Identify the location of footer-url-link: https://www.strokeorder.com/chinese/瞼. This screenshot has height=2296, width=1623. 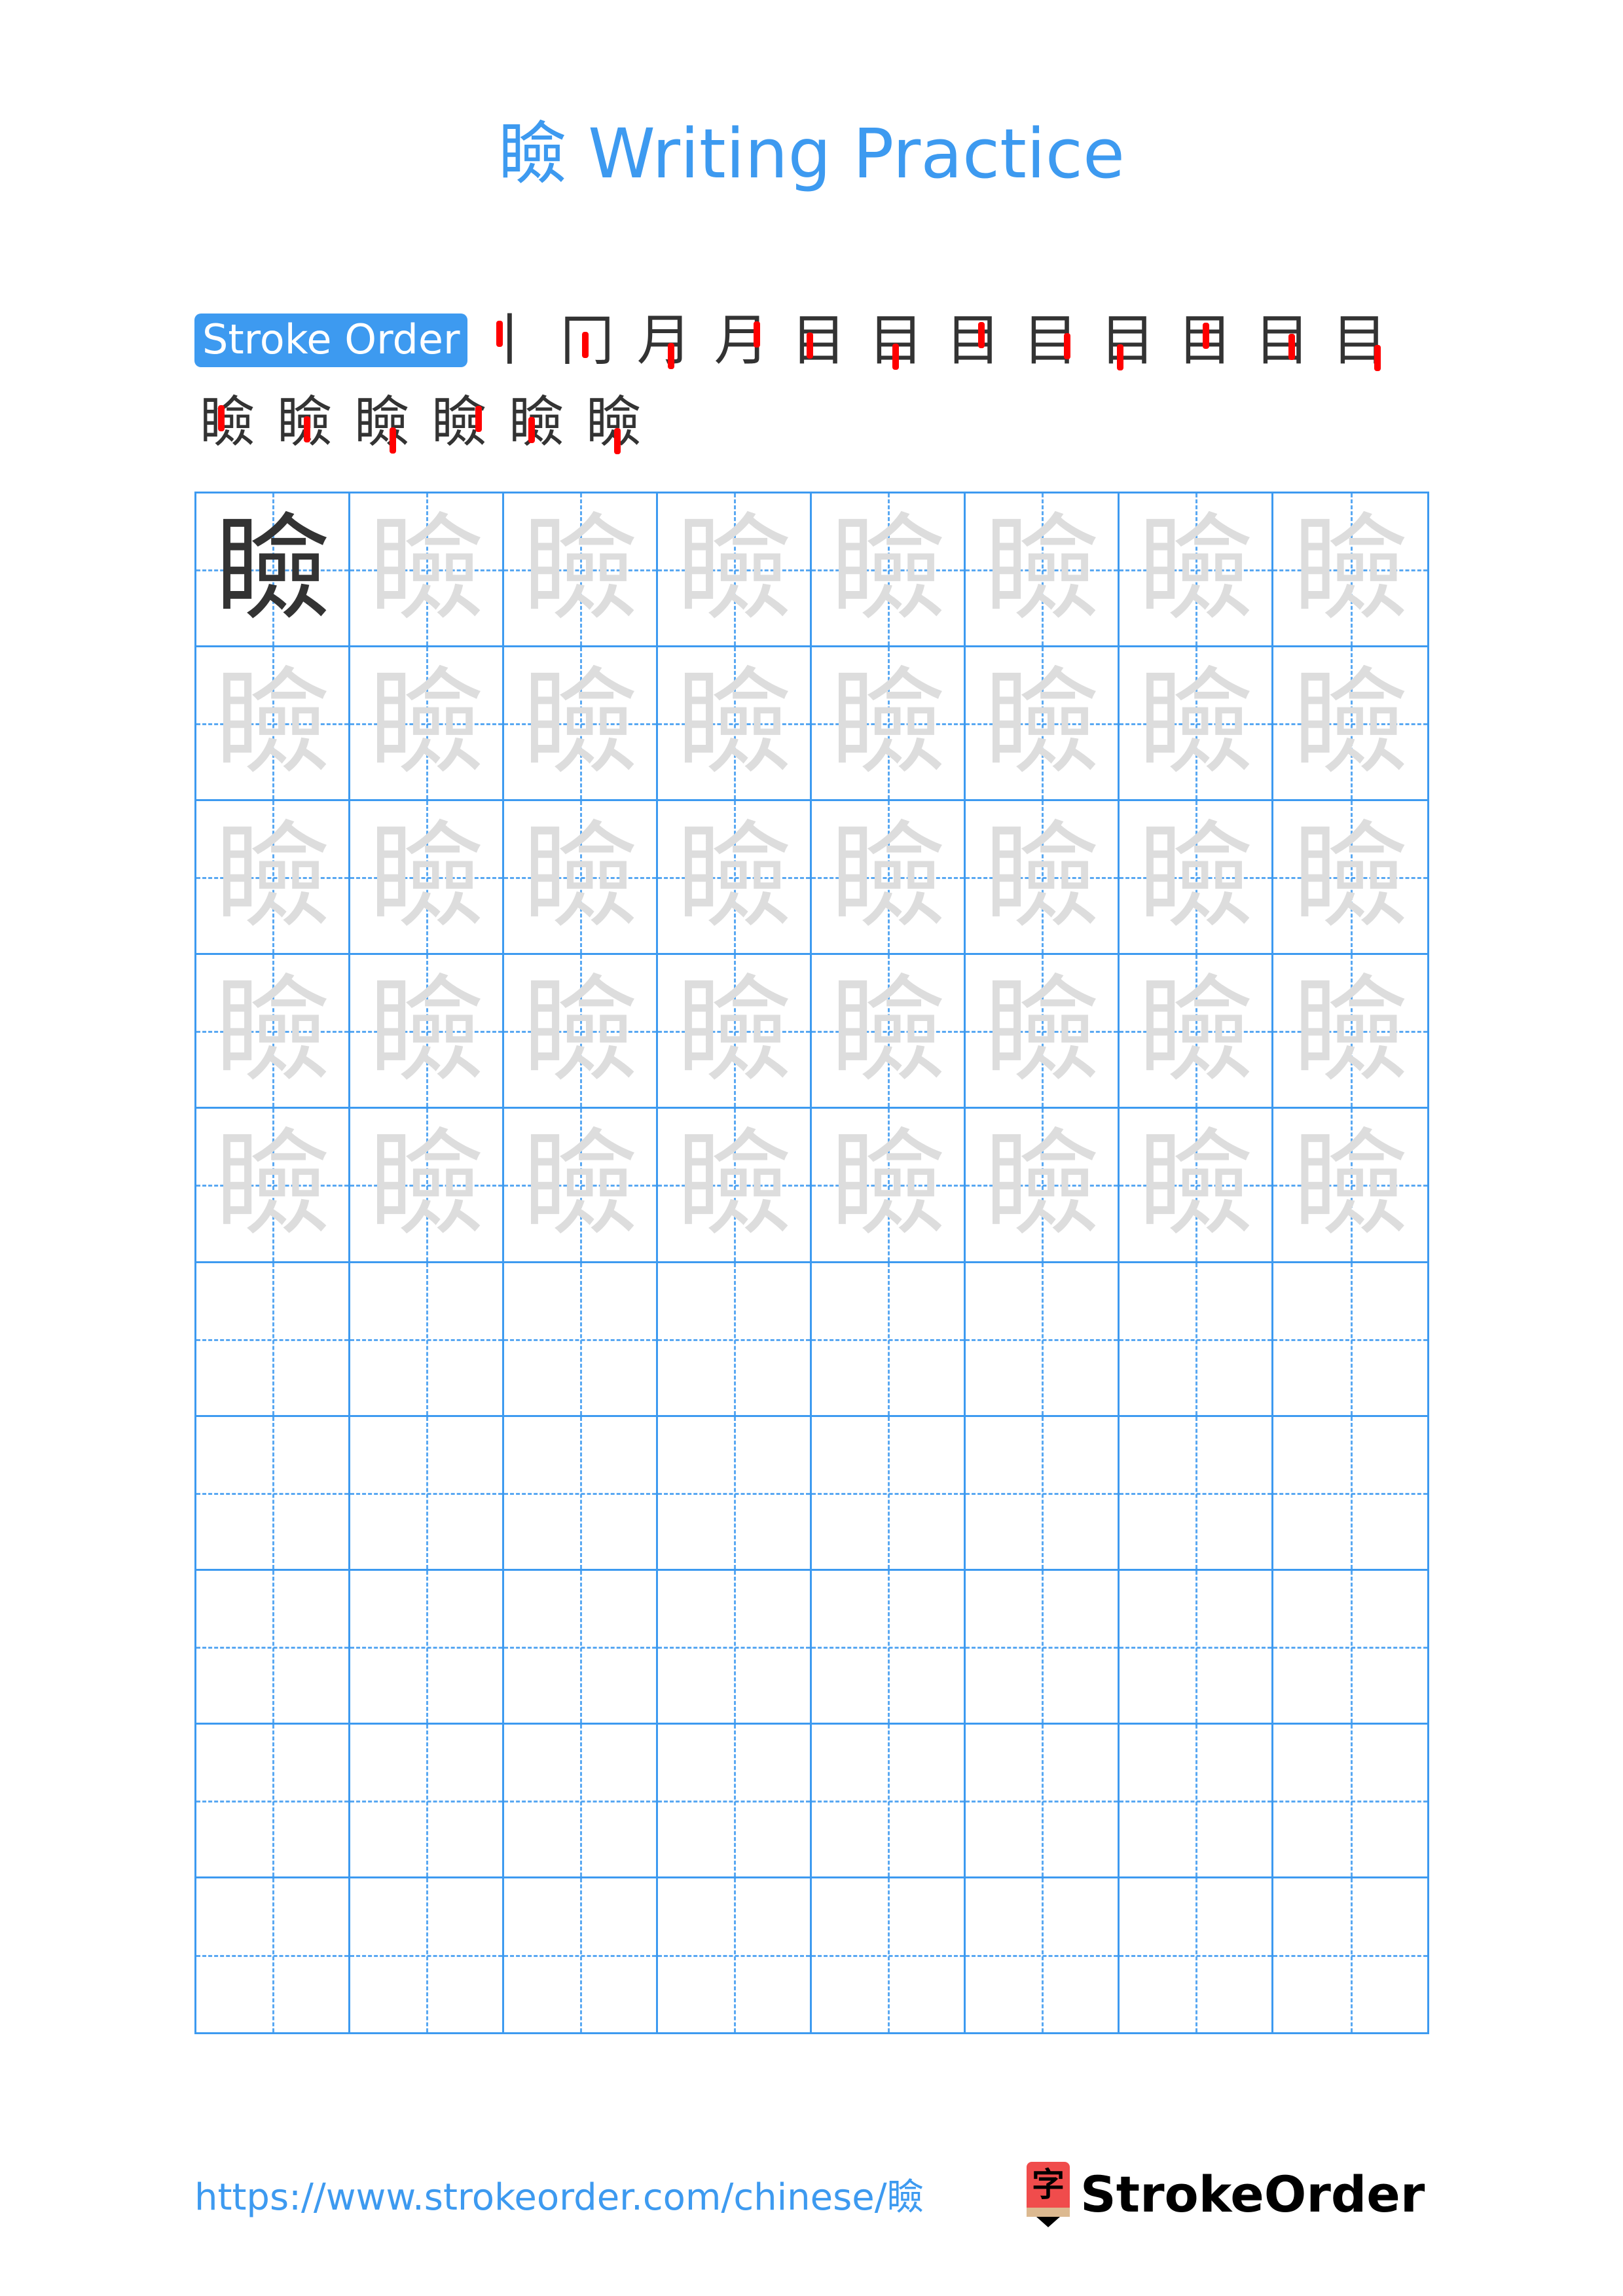
(559, 2198).